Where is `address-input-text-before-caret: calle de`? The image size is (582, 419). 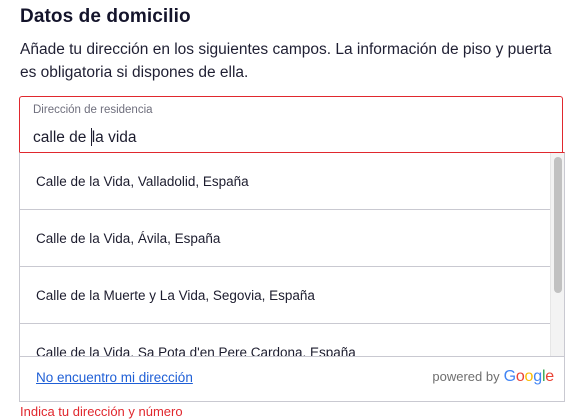
address-input-text-before-caret: calle de is located at coordinates (62, 137).